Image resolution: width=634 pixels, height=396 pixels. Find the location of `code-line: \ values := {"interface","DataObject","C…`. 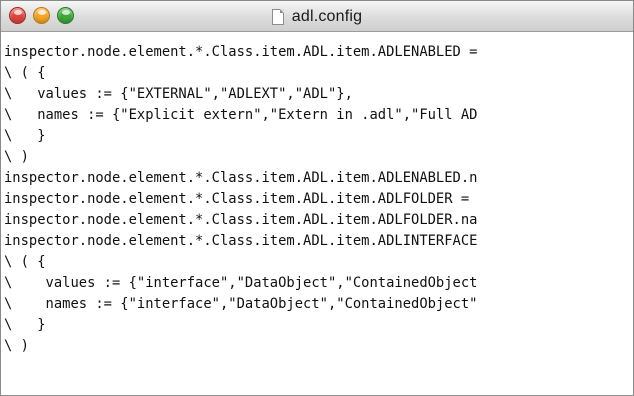

code-line: \ values := {"interface","DataObject","C… is located at coordinates (318, 283).